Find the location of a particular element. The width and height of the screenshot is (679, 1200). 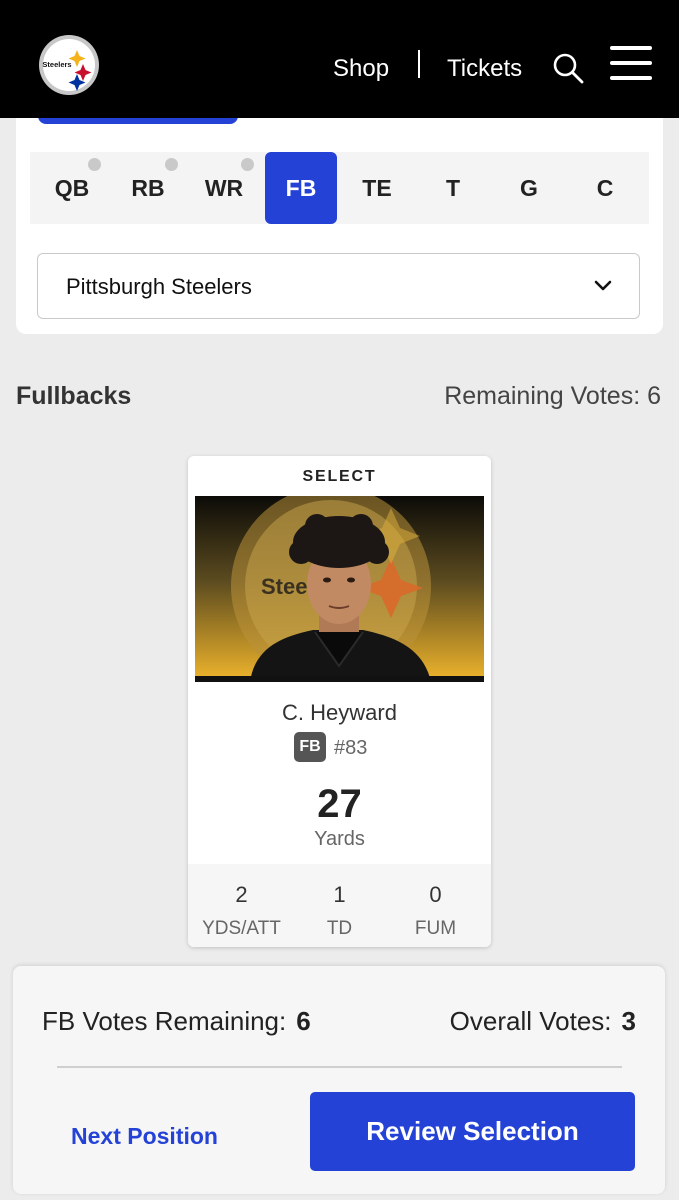

nav-divider is located at coordinates (419, 64).